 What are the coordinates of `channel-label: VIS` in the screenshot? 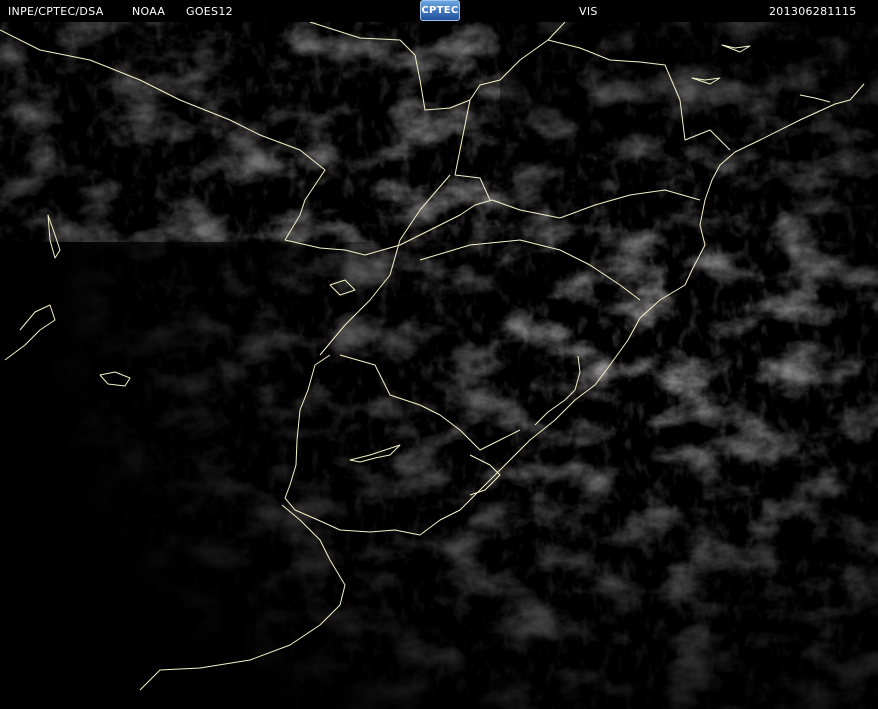 It's located at (588, 11).